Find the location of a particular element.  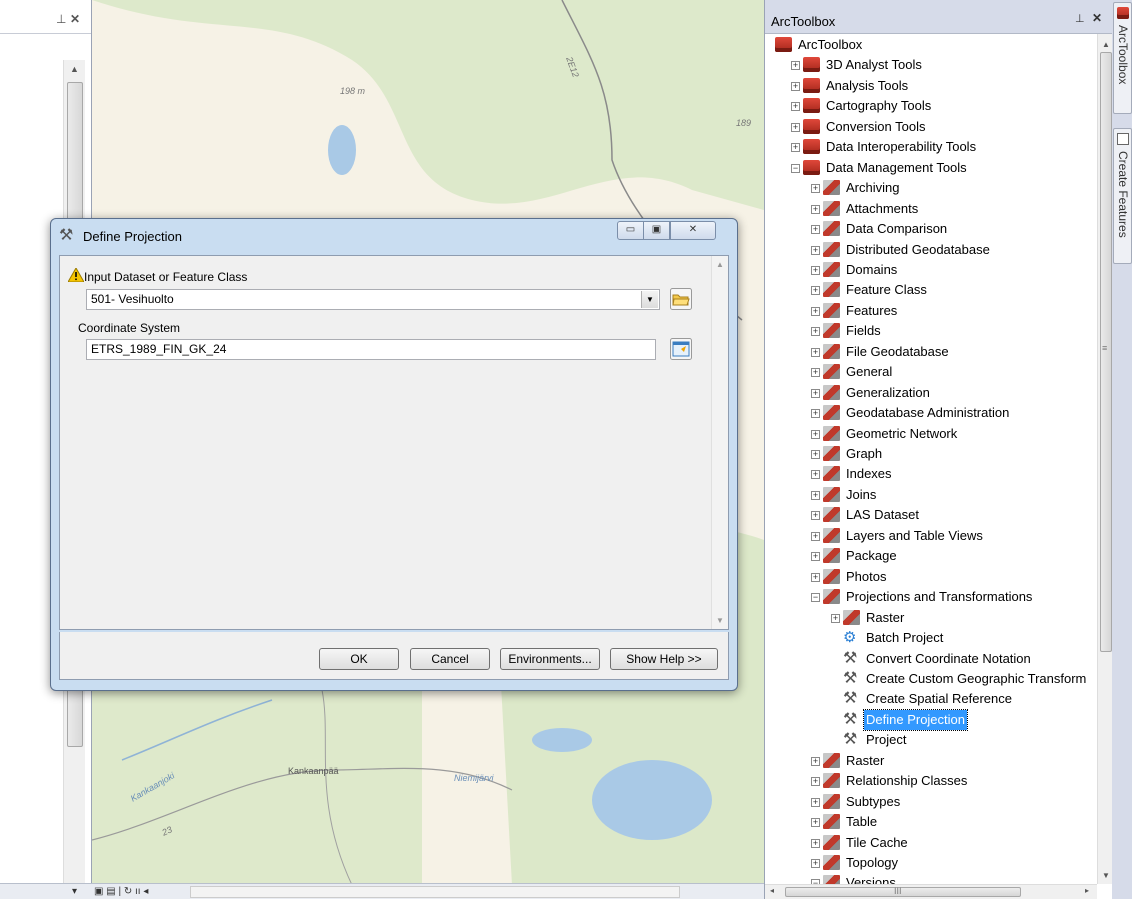

tree-node: + LAS Dataset is located at coordinates (931, 515).